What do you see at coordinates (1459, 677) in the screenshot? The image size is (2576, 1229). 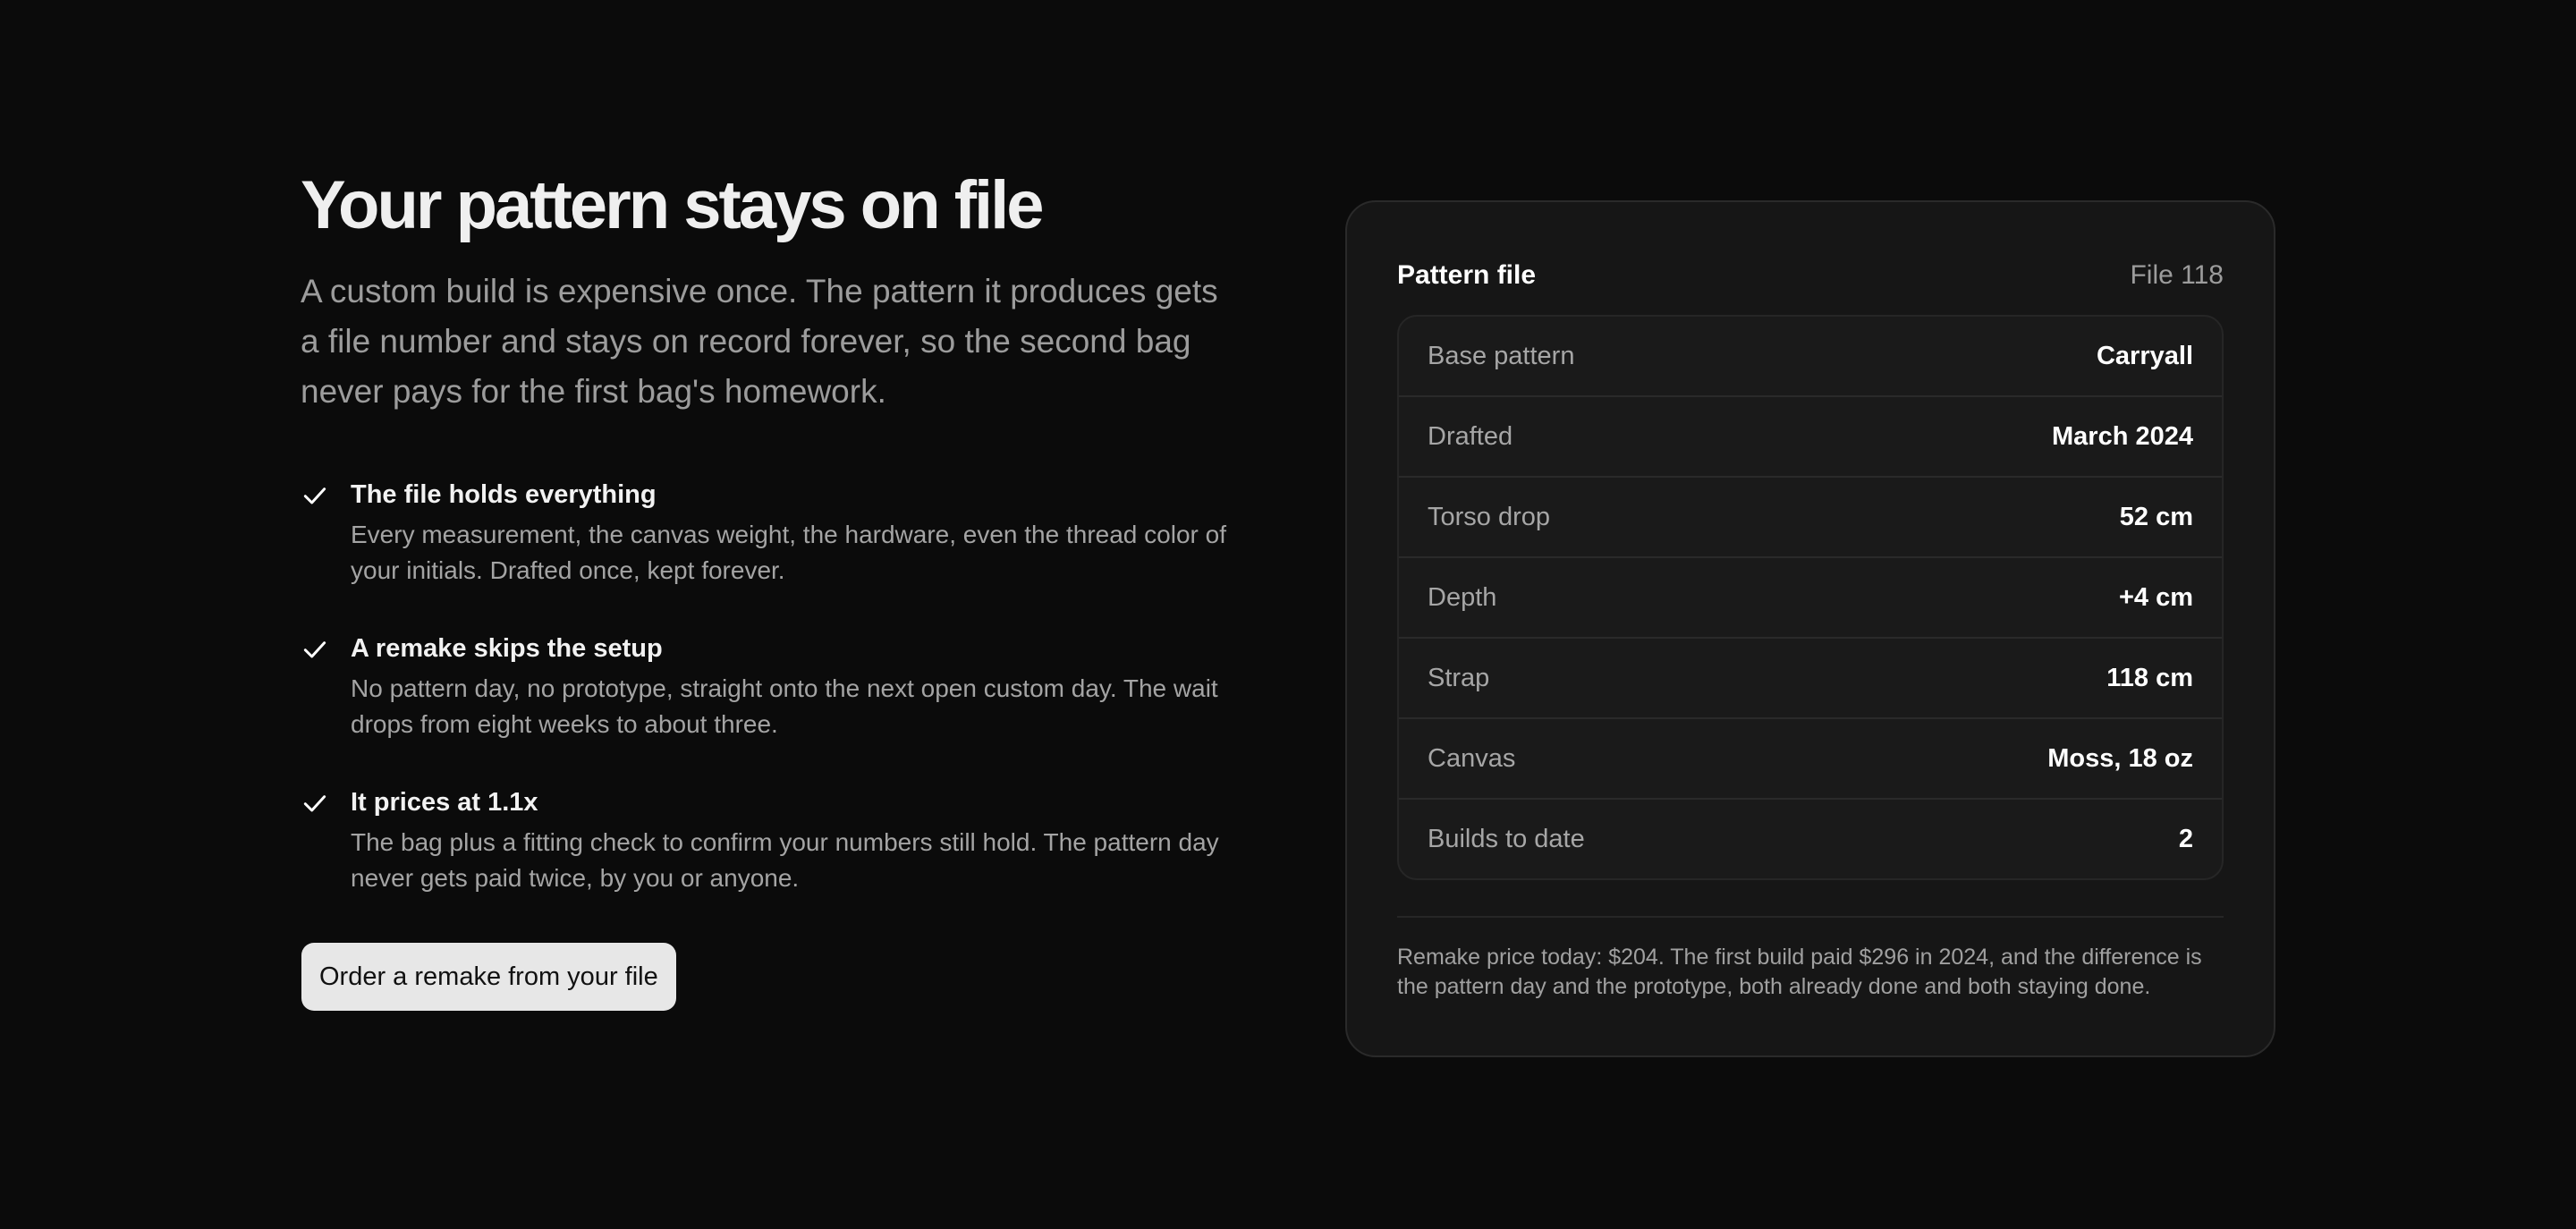 I see `detail-label: Strap` at bounding box center [1459, 677].